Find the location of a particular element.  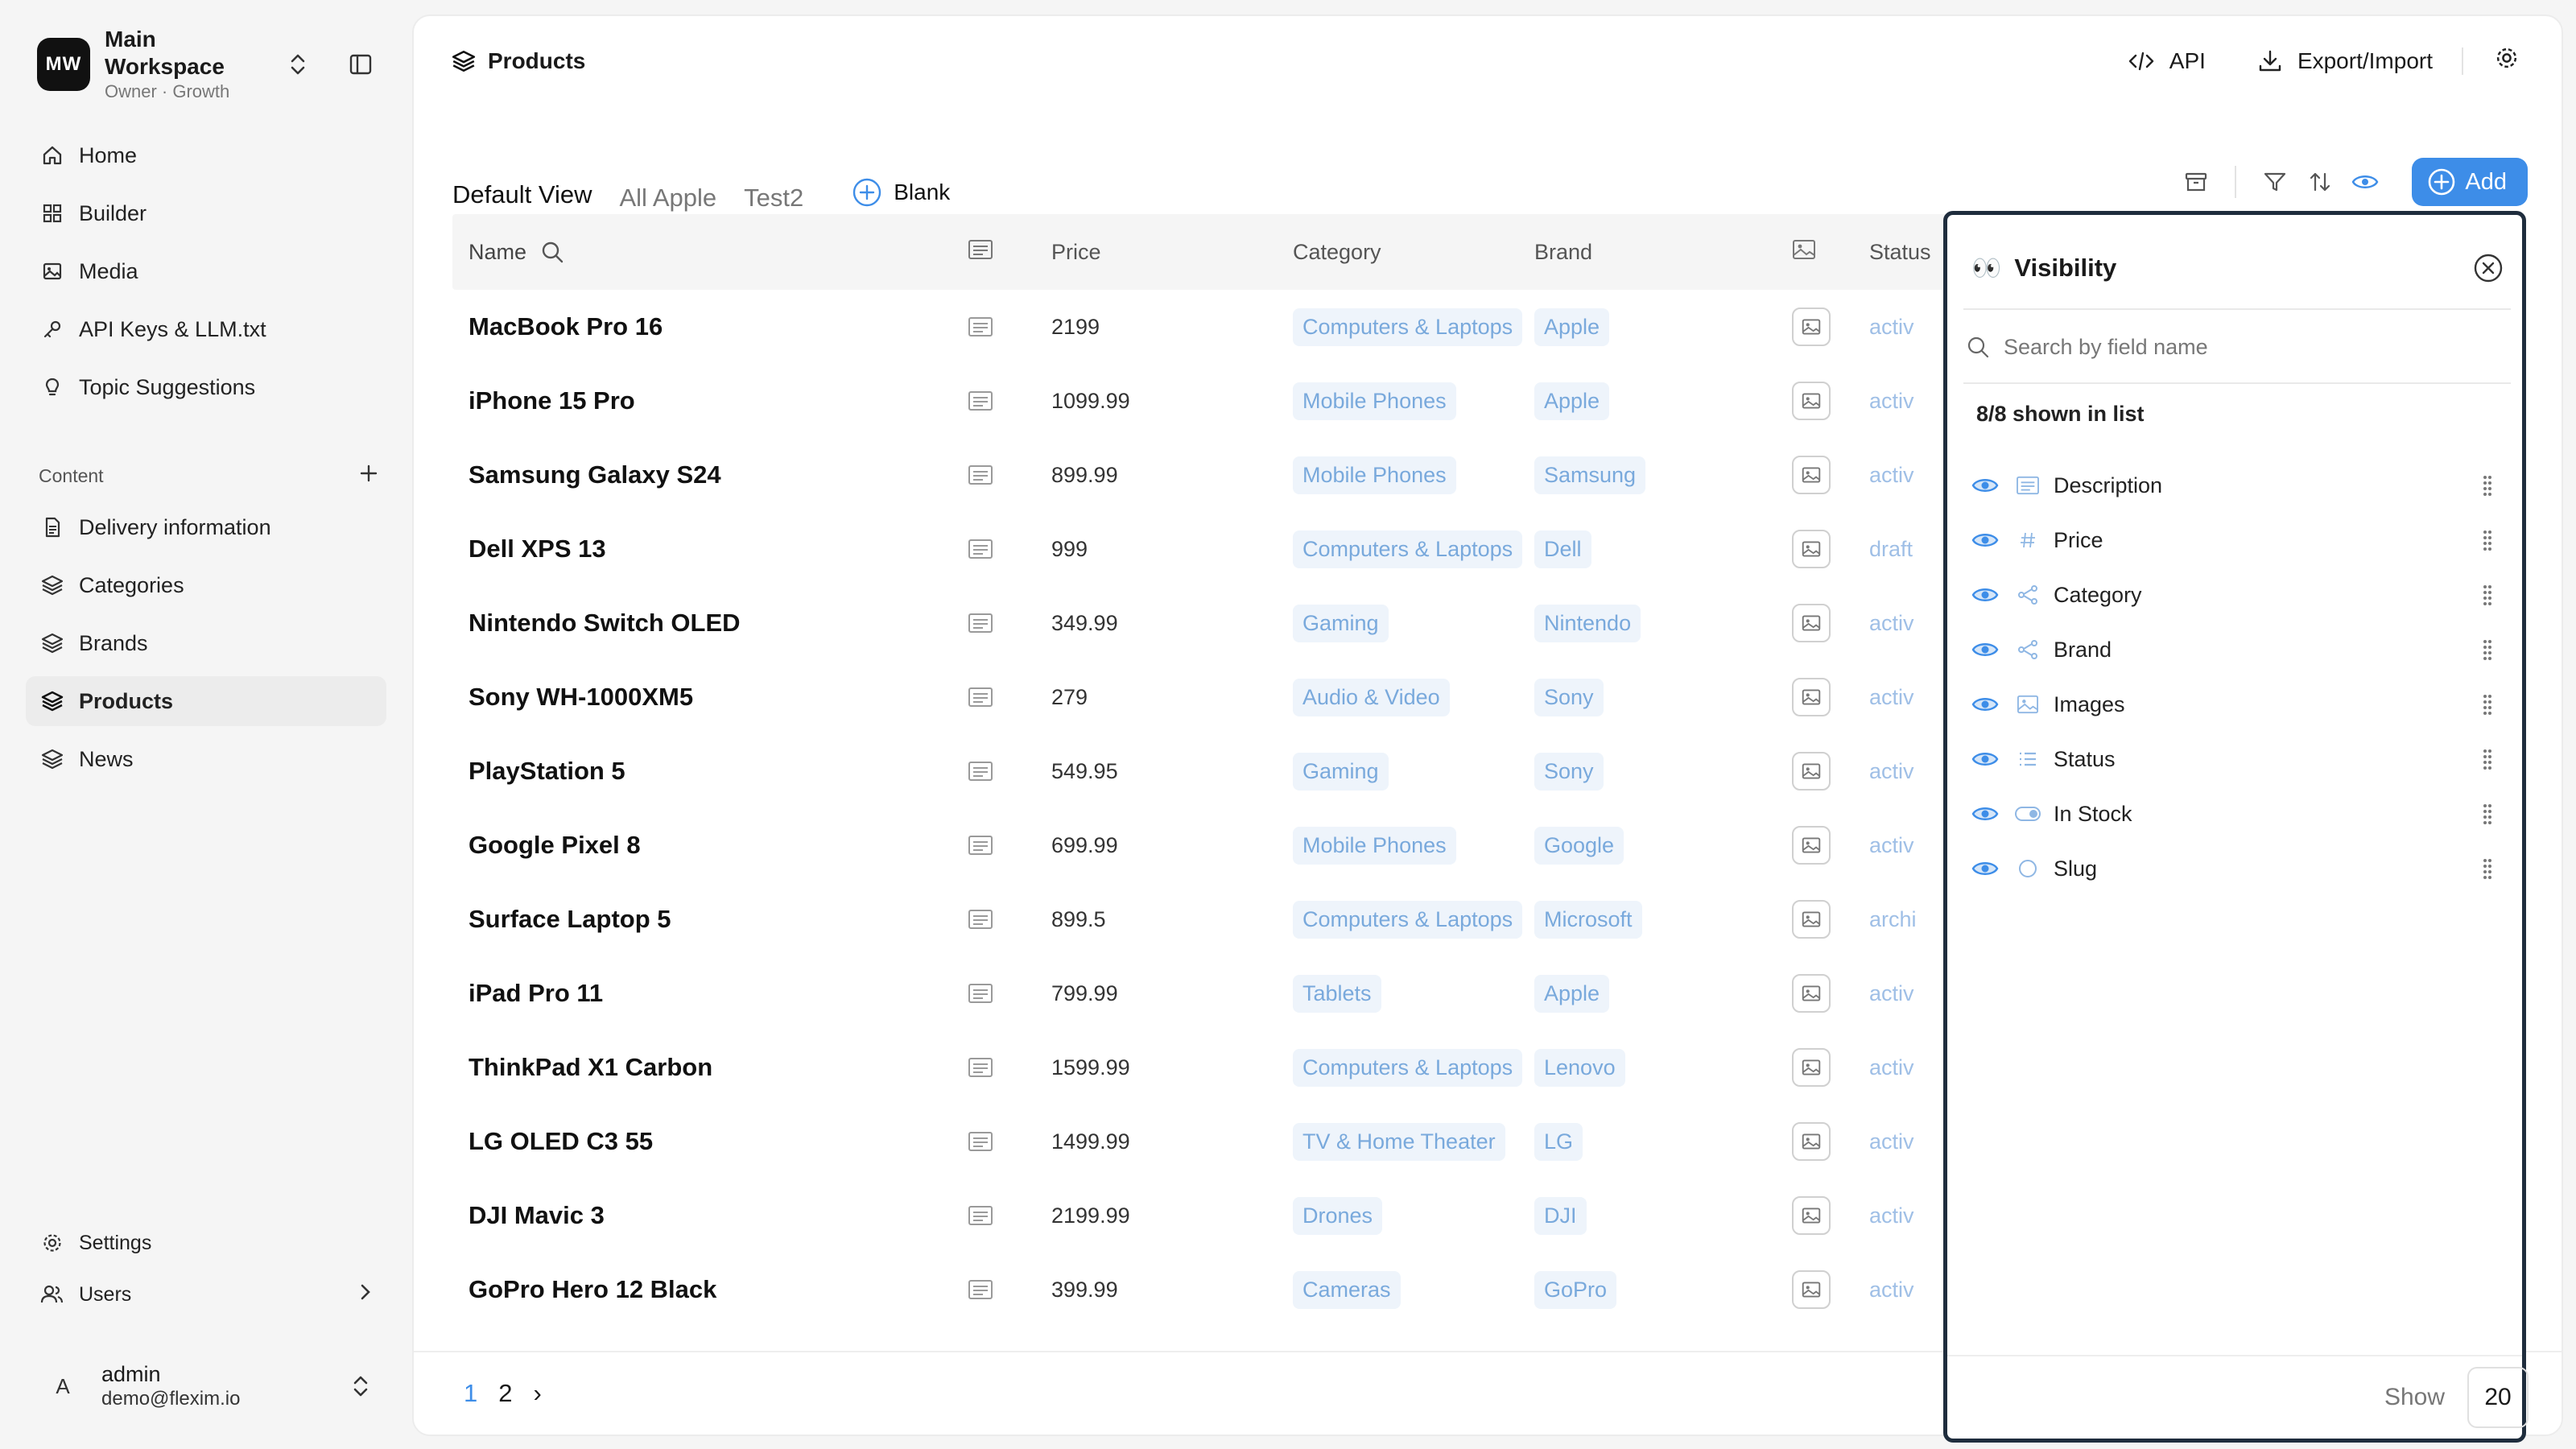

brand-tag: LG is located at coordinates (1558, 1141).